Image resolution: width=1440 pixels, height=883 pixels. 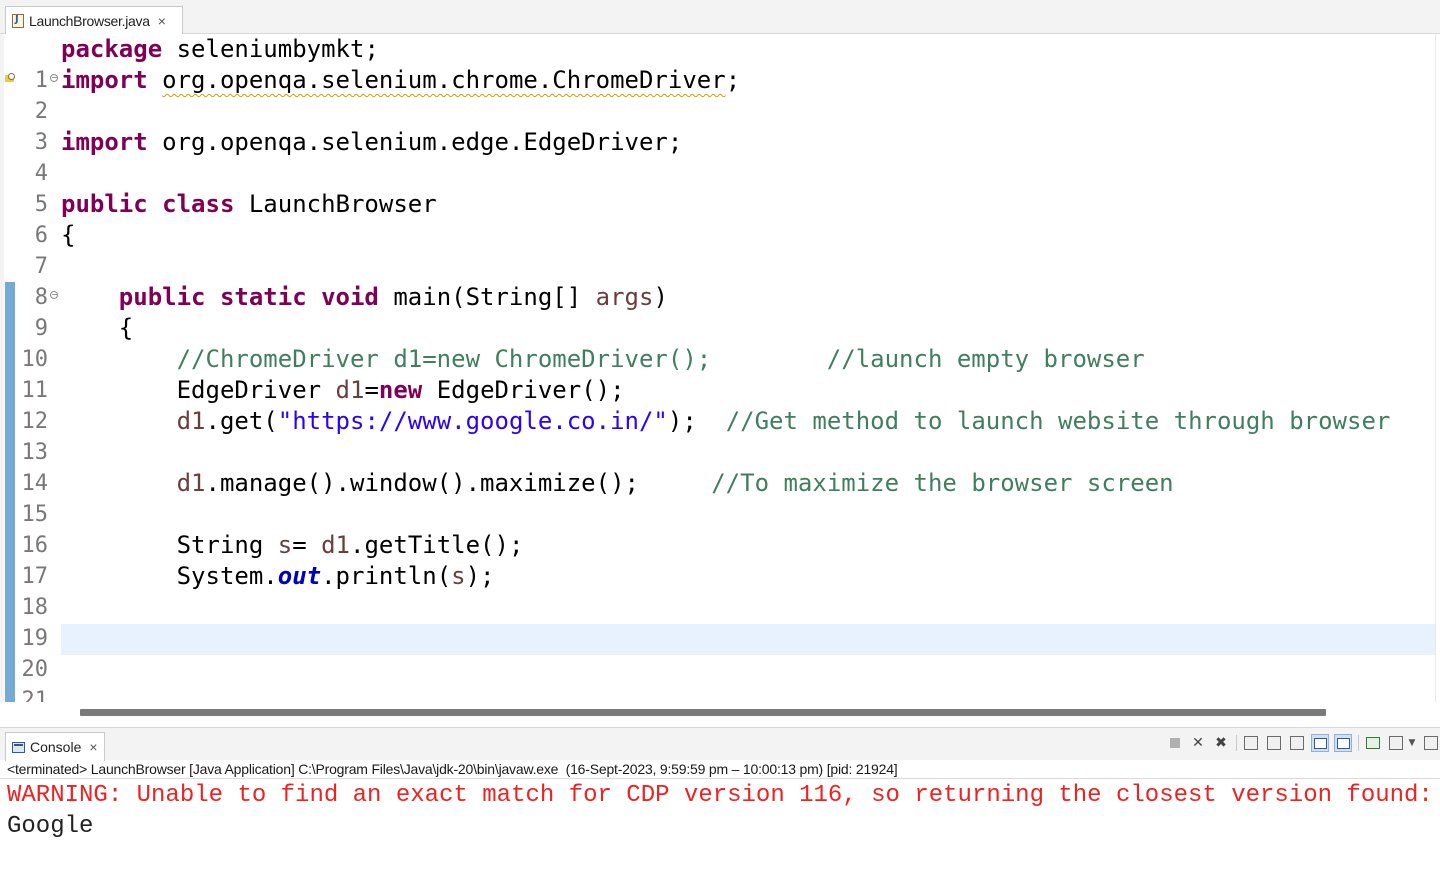 I want to click on code-text: .println(, so click(x=386, y=576).